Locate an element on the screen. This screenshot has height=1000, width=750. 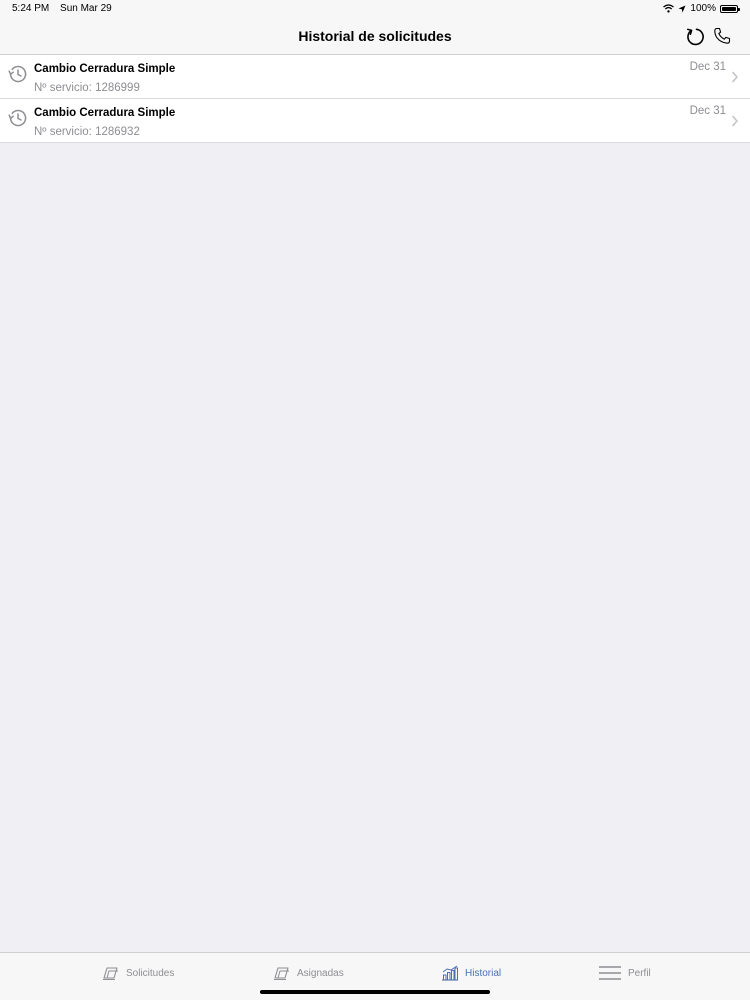
page-title: Historial de solicitudes is located at coordinates (375, 36).